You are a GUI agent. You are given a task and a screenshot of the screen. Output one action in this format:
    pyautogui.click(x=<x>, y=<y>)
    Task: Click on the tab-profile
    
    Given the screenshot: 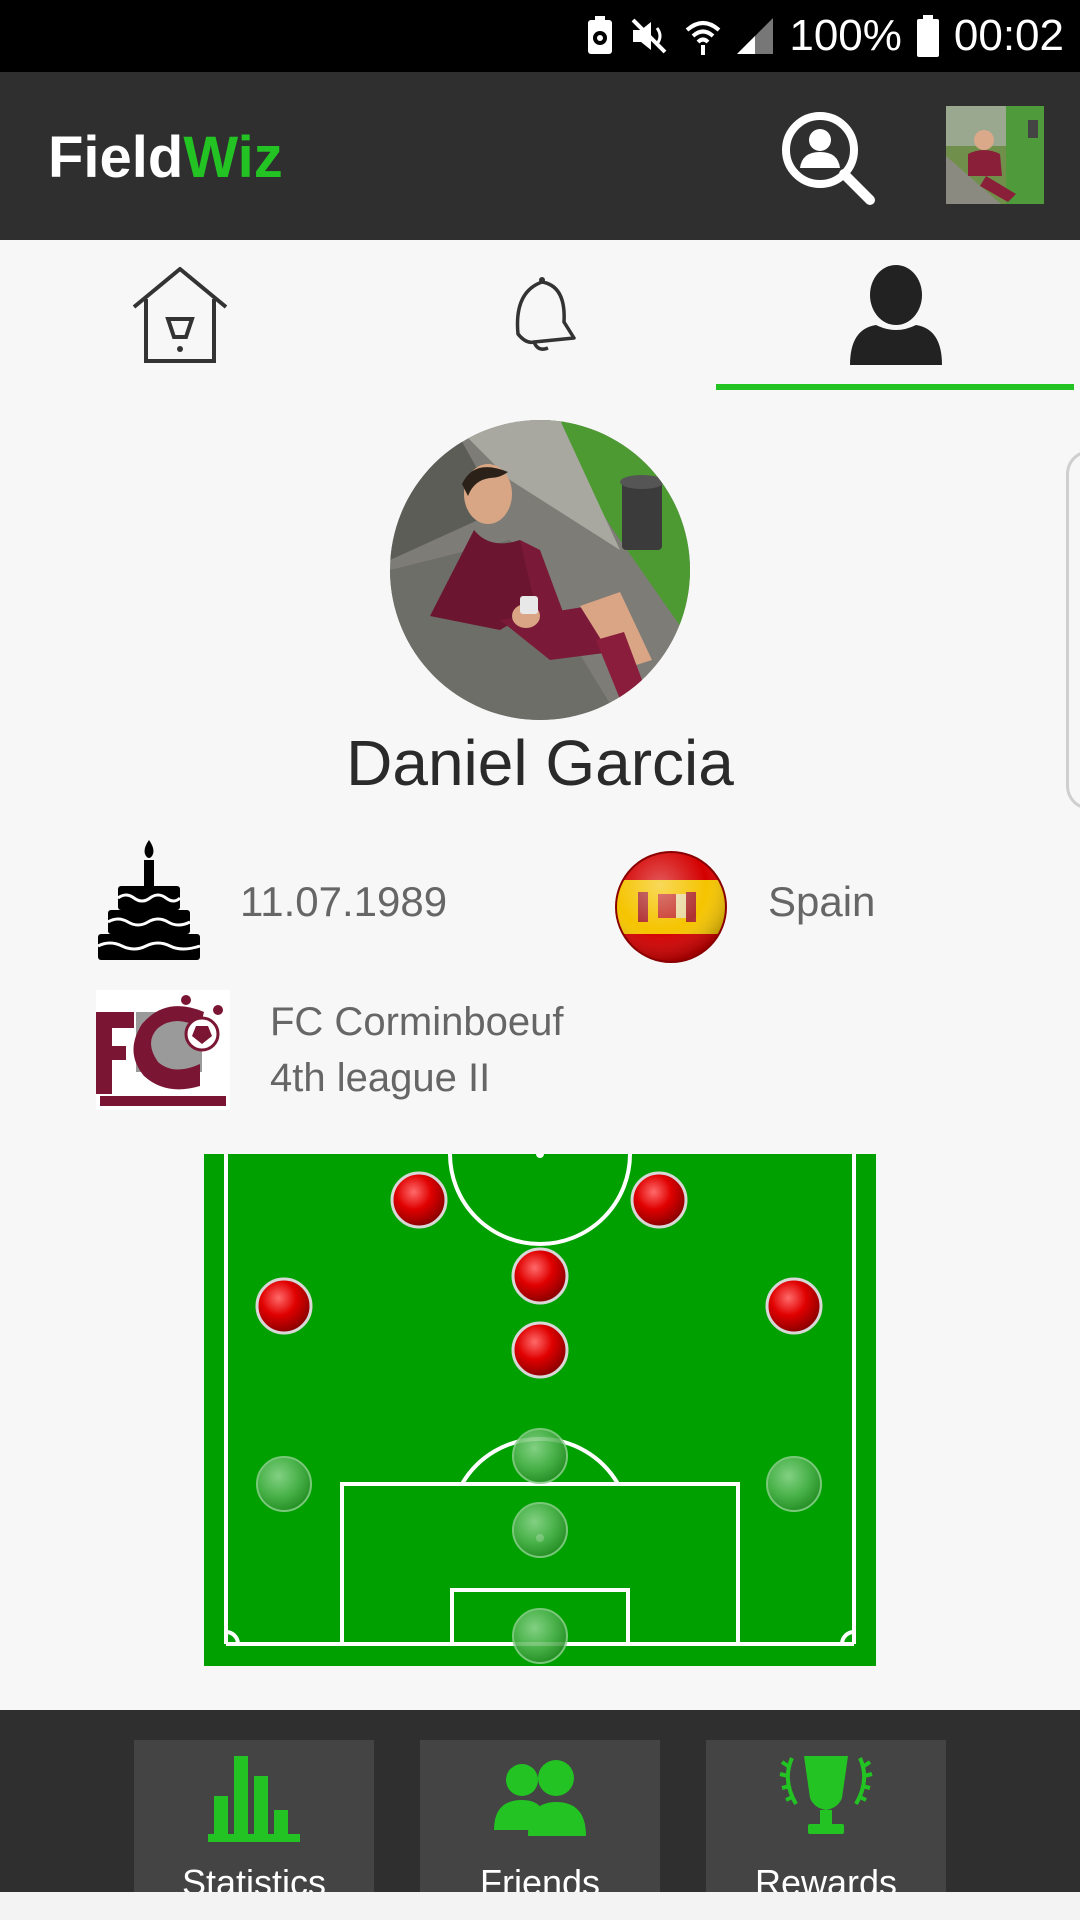 What is the action you would take?
    pyautogui.click(x=896, y=315)
    